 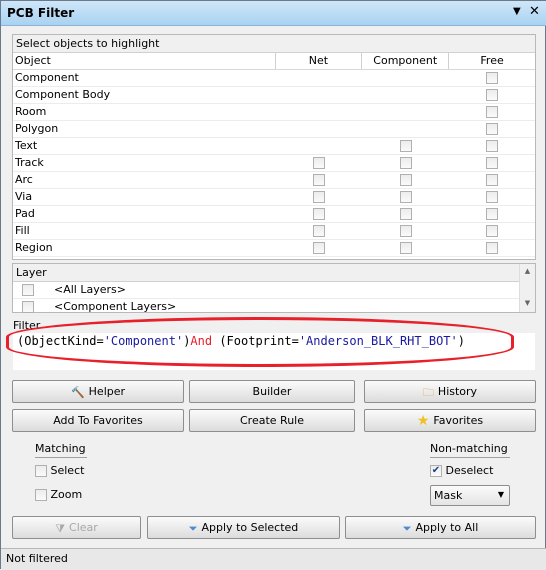 What do you see at coordinates (266, 290) in the screenshot?
I see `layer-item: <All Layers>` at bounding box center [266, 290].